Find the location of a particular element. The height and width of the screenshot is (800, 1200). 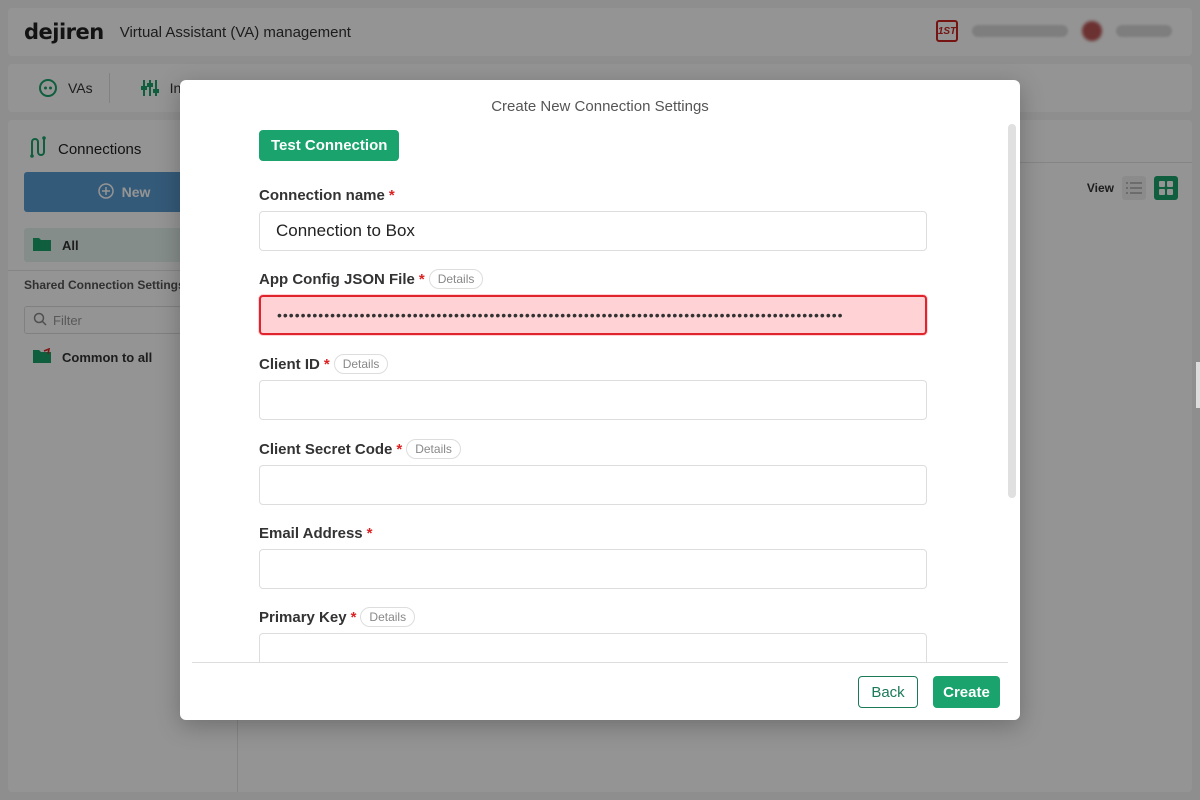

email-address-field: Email Address * is located at coordinates (593, 555).